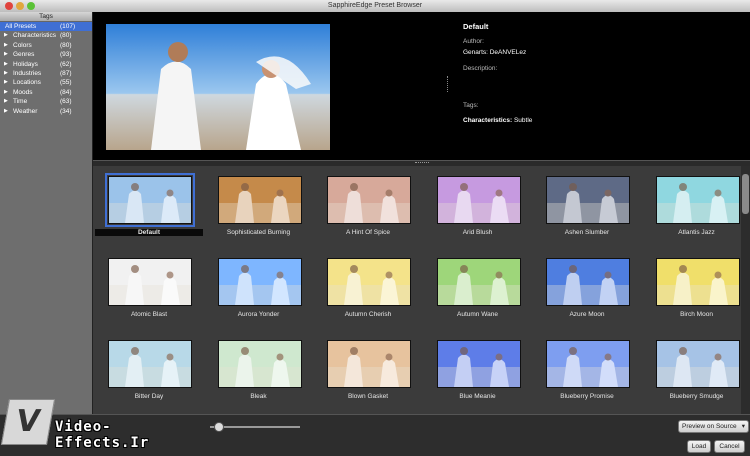 The width and height of the screenshot is (750, 456). I want to click on sidebar-item-label: Holidays, so click(25, 64).